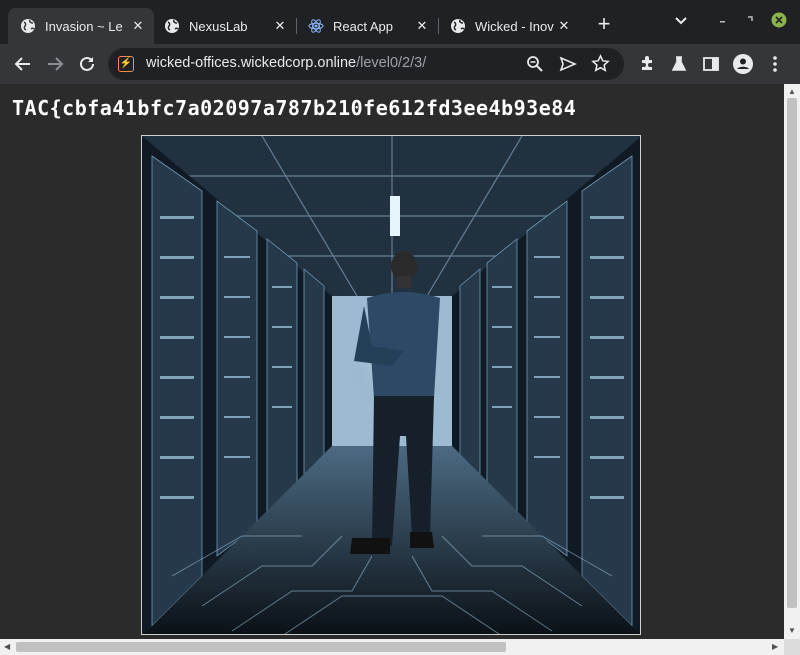  Describe the element at coordinates (126, 64) in the screenshot. I see `site-info-icon: ⚡` at that location.